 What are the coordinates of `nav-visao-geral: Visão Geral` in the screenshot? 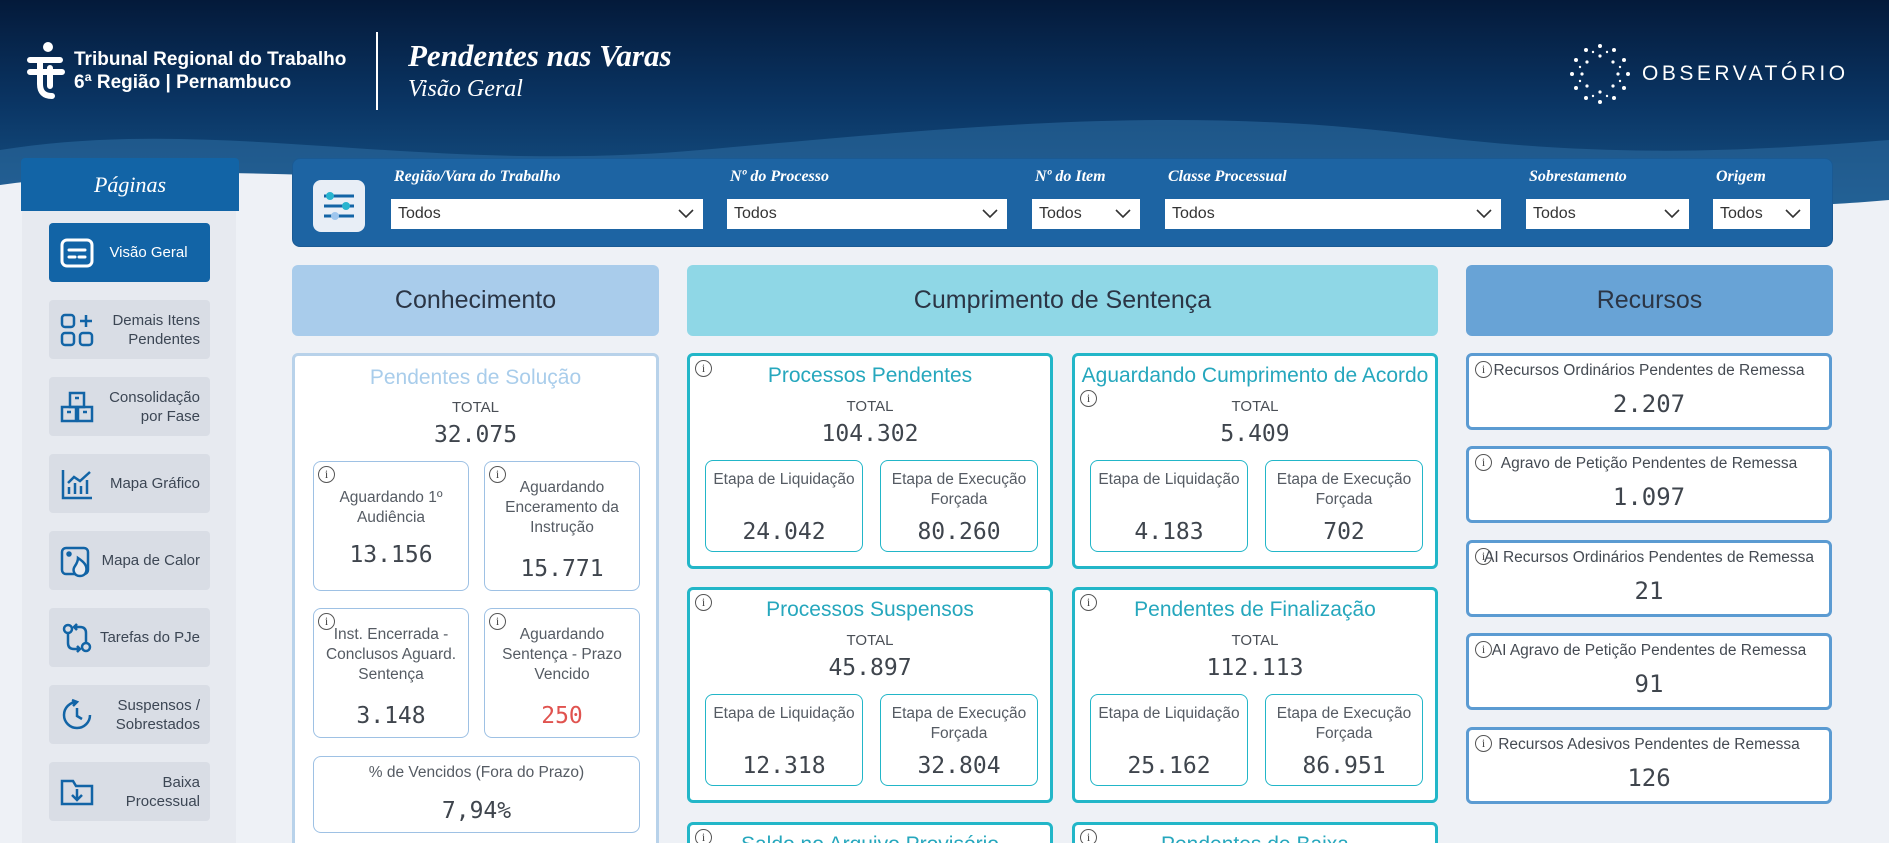 It's located at (129, 252).